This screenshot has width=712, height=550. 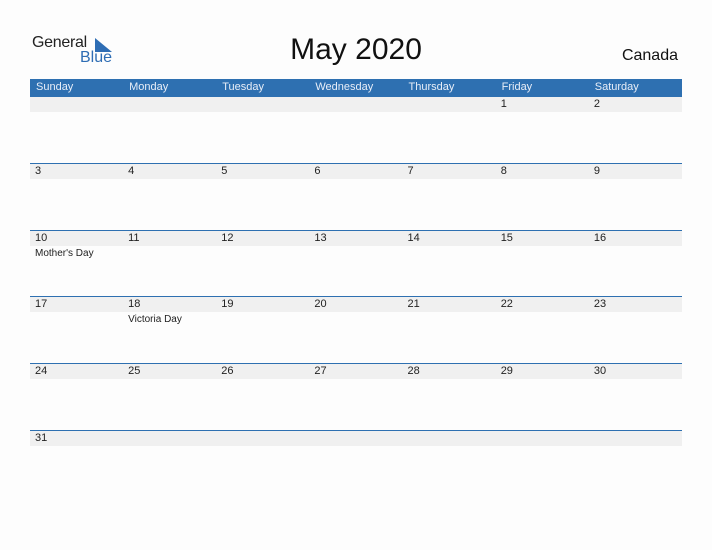 What do you see at coordinates (600, 238) in the screenshot?
I see `day-number: 16` at bounding box center [600, 238].